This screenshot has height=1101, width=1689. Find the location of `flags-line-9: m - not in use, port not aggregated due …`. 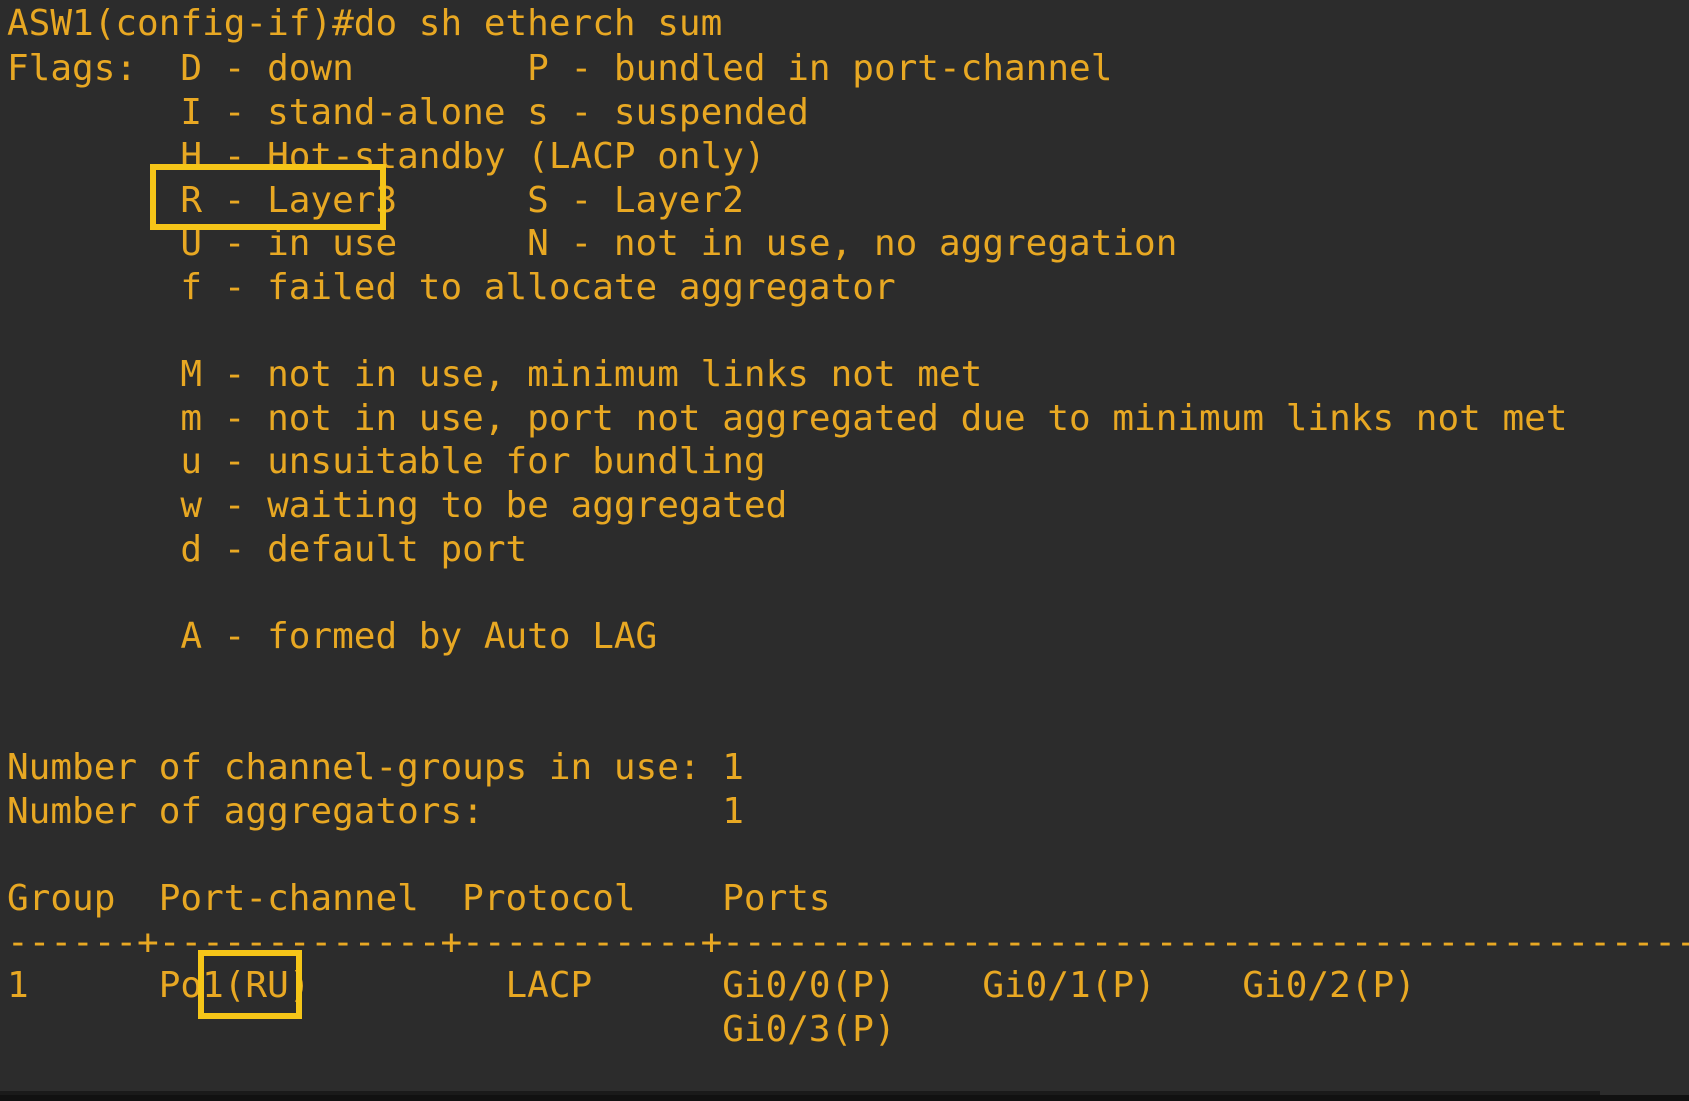

flags-line-9: m - not in use, port not aggregated due … is located at coordinates (787, 418).